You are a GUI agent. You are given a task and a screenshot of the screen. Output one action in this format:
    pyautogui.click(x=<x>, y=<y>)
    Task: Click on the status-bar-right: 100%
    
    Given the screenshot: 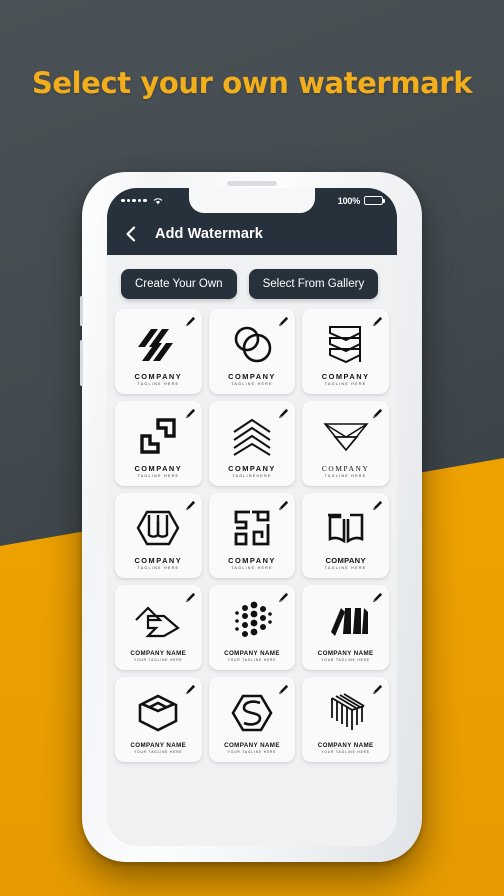 What is the action you would take?
    pyautogui.click(x=361, y=200)
    